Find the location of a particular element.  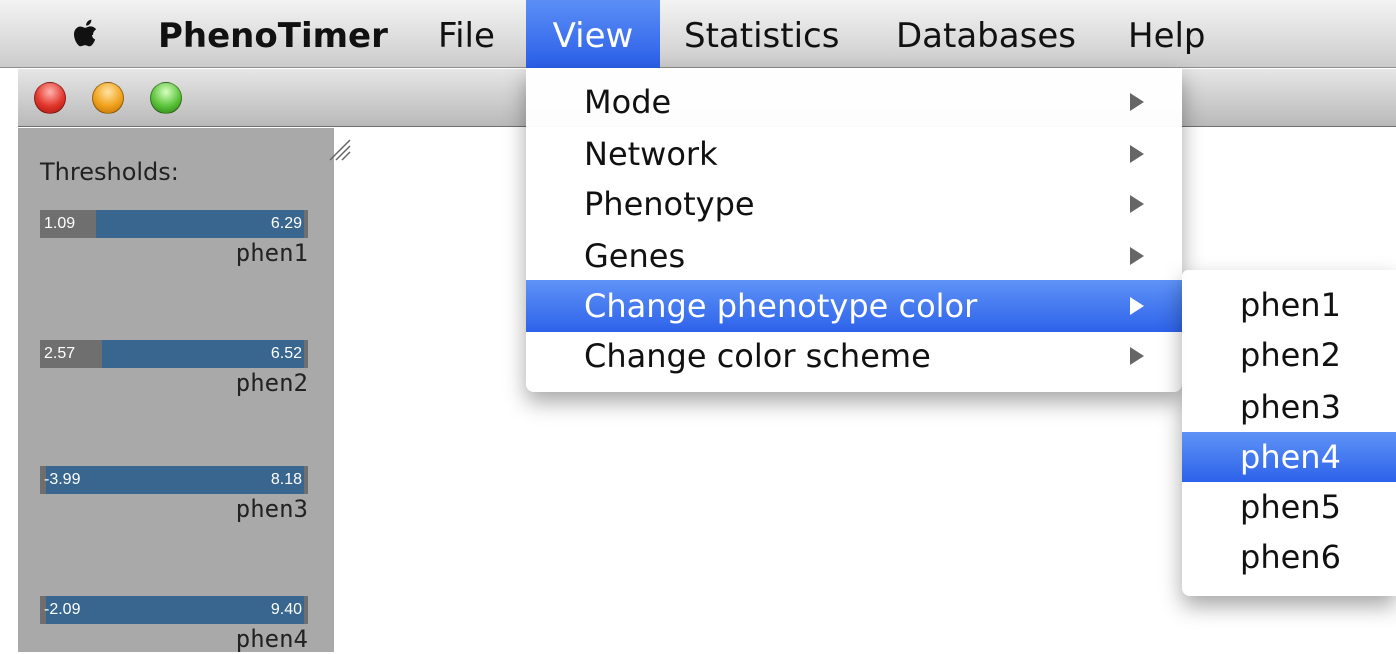

menu-item-label: Change phenotype color is located at coordinates (781, 306).